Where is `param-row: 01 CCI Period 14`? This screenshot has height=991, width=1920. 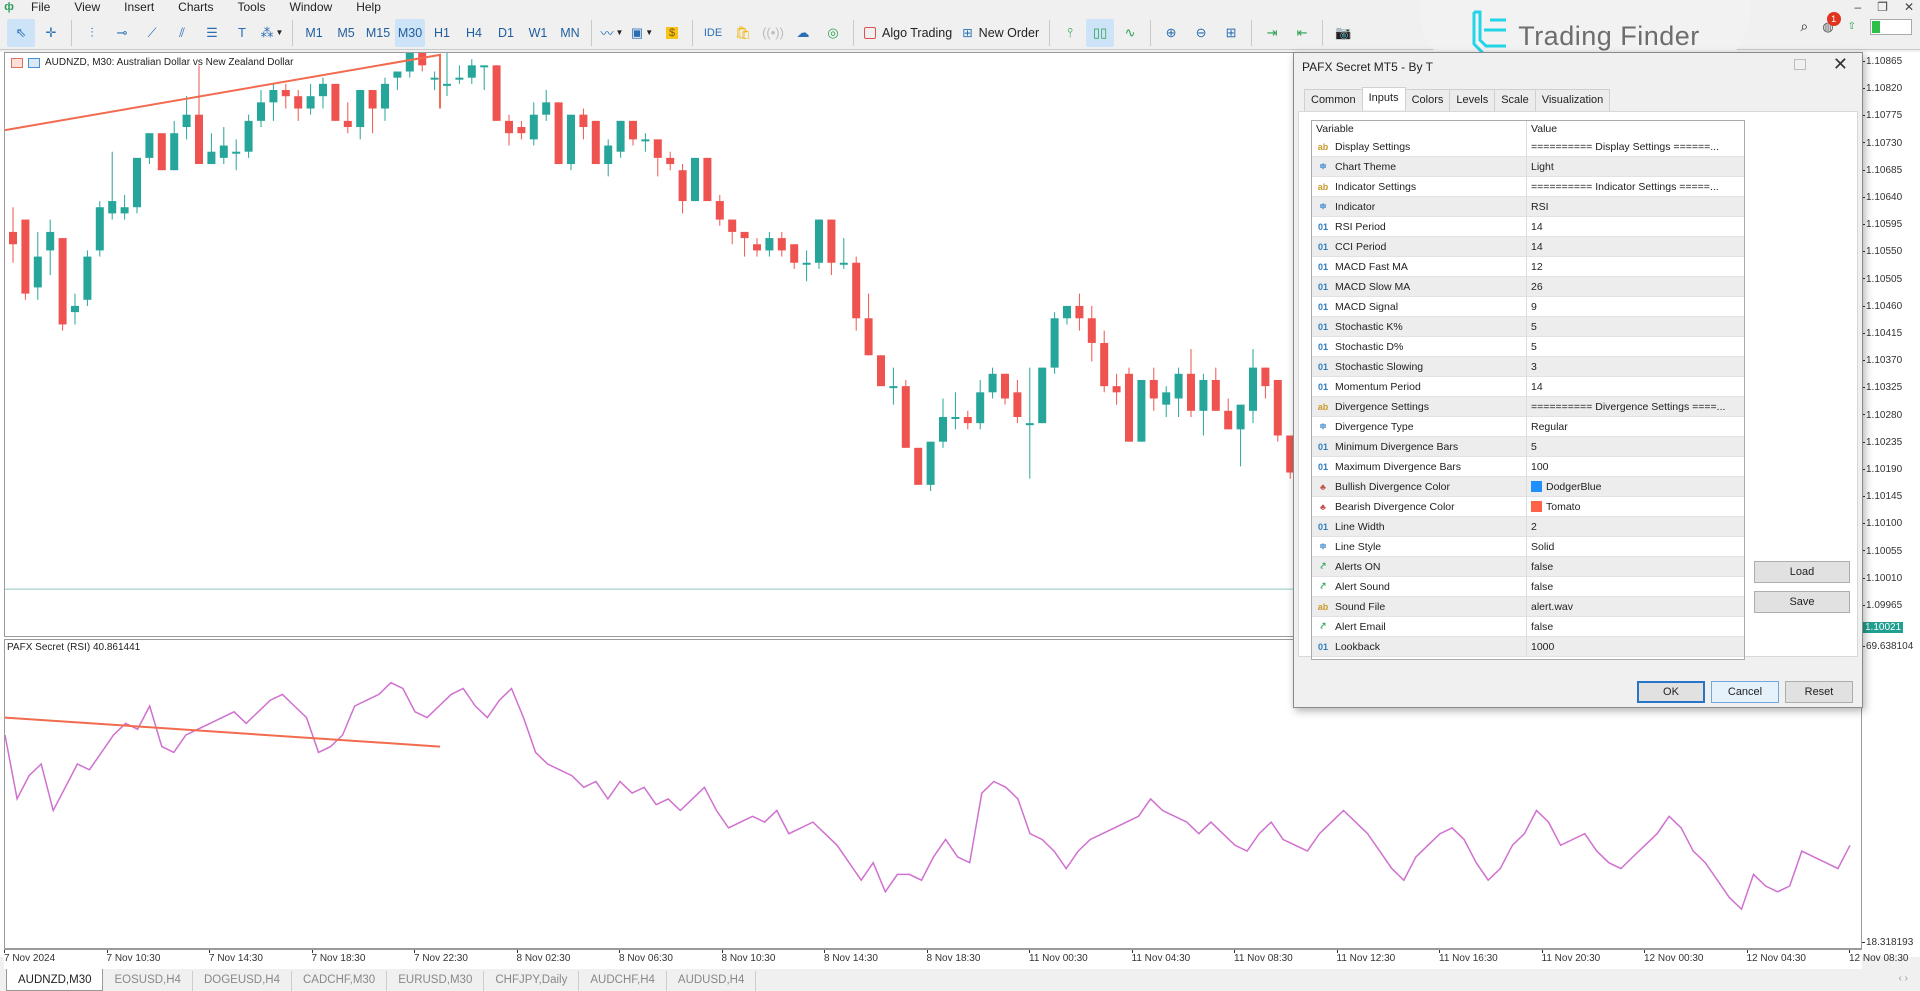
param-row: 01 CCI Period 14 is located at coordinates (1528, 247).